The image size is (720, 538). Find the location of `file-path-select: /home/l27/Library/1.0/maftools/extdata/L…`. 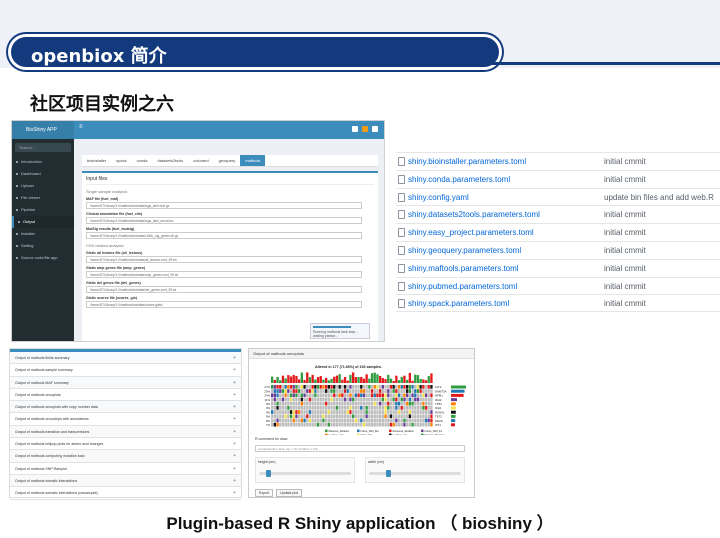

file-path-select: /home/l27/Library/1.0/maftools/extdata/L… is located at coordinates (224, 235).